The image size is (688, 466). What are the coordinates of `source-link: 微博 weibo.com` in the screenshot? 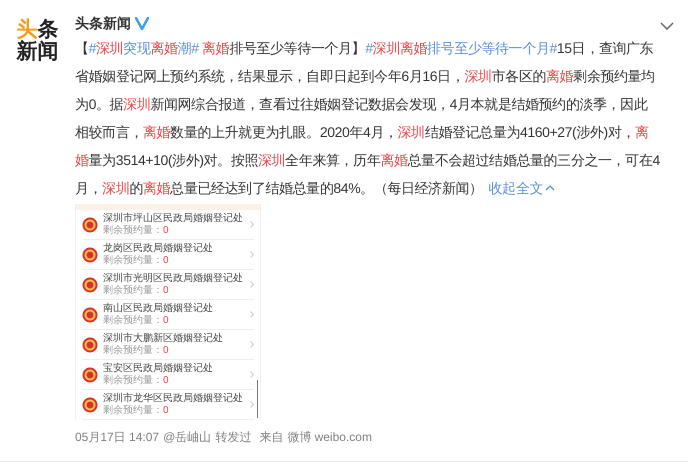 It's located at (329, 437).